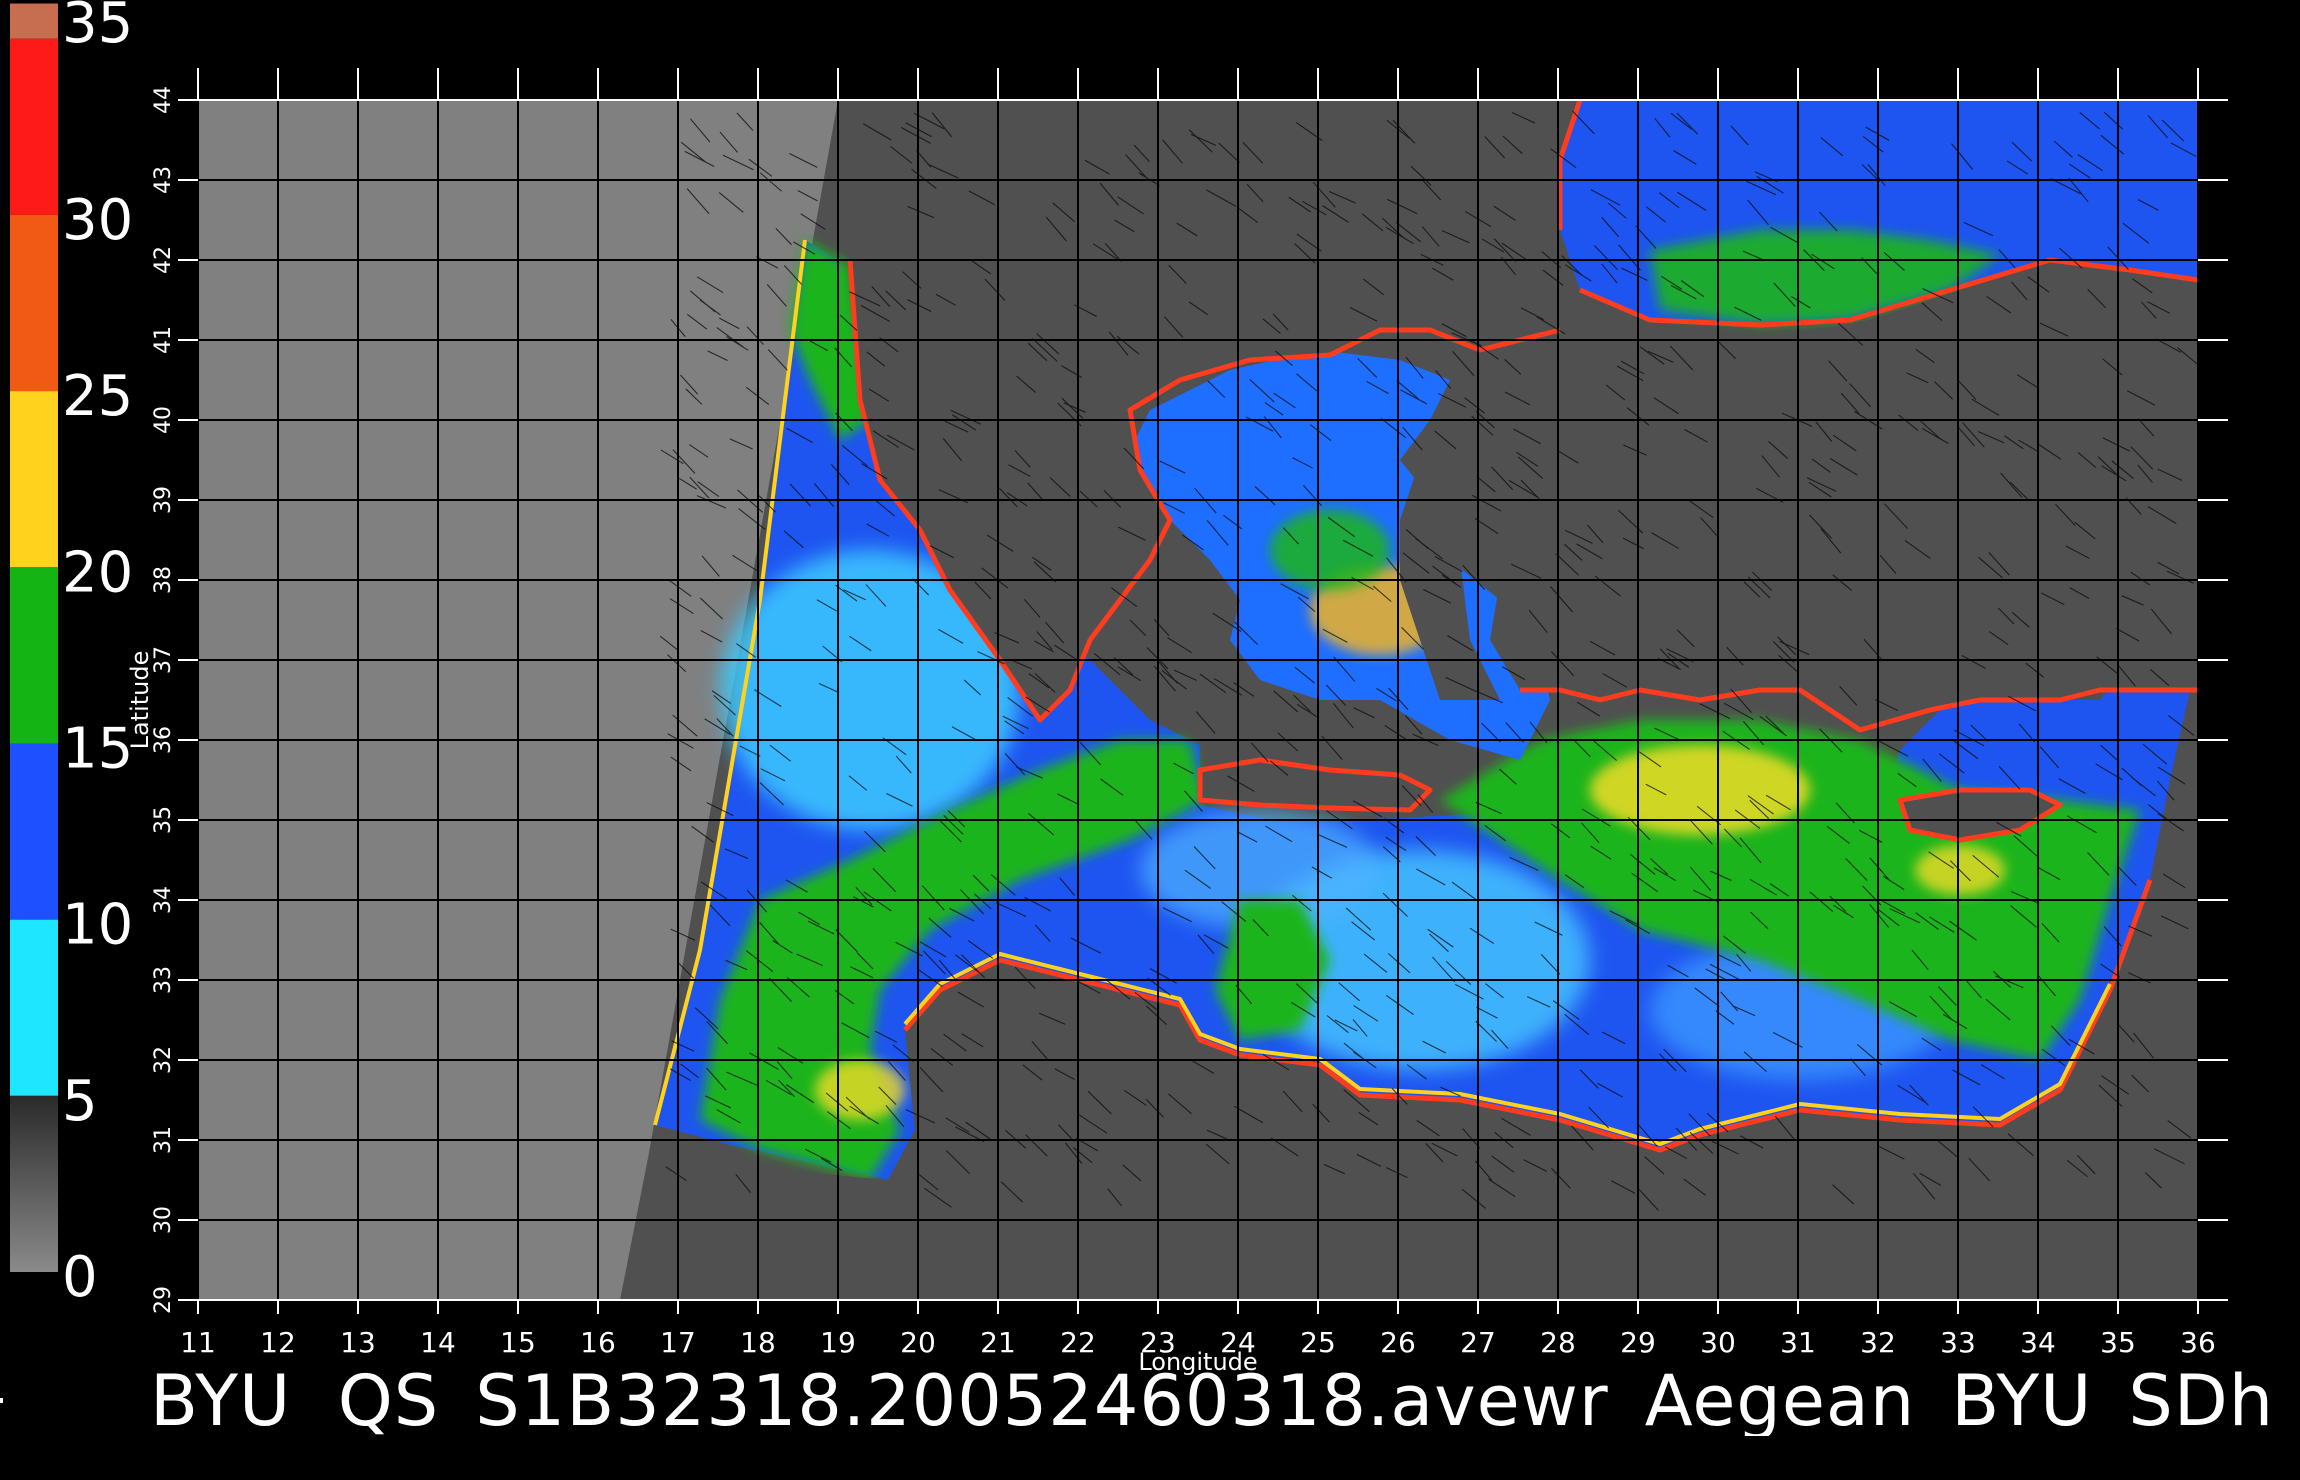  Describe the element at coordinates (1478, 1342) in the screenshot. I see `x-tick-label: 27` at that location.